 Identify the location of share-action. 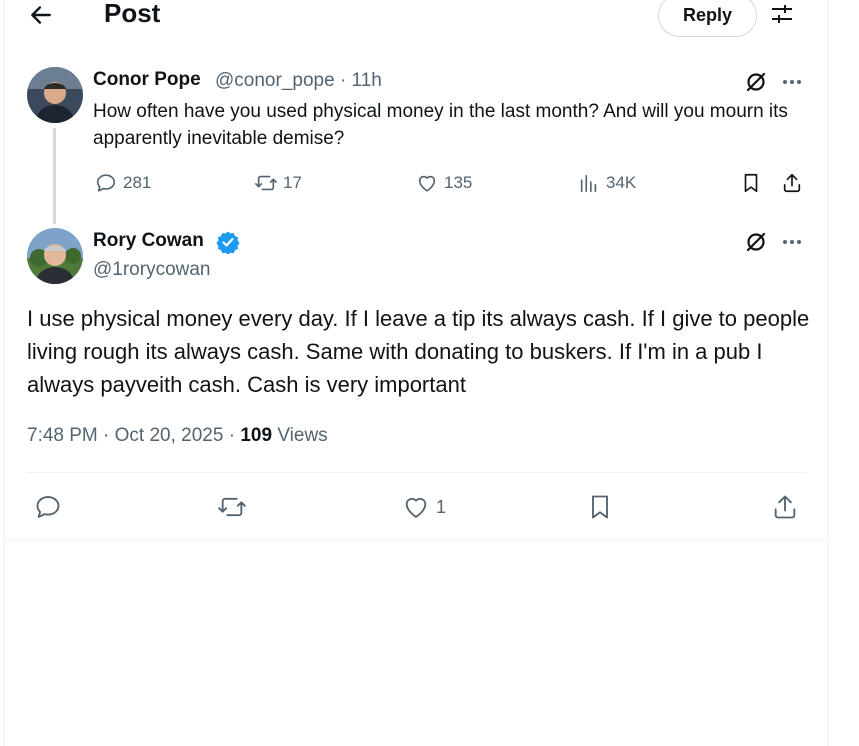
(785, 507).